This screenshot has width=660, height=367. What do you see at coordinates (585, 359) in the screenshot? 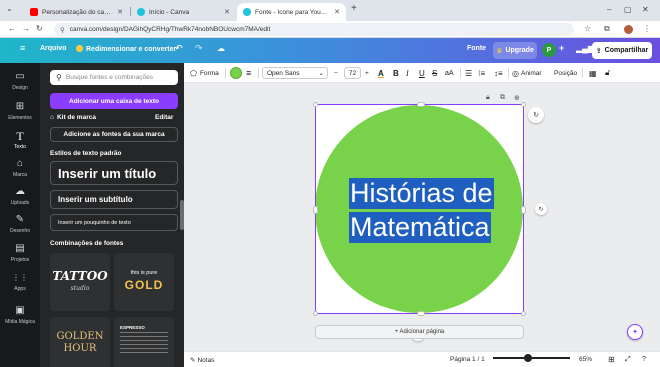
I see `zoom-percentage: 65%` at bounding box center [585, 359].